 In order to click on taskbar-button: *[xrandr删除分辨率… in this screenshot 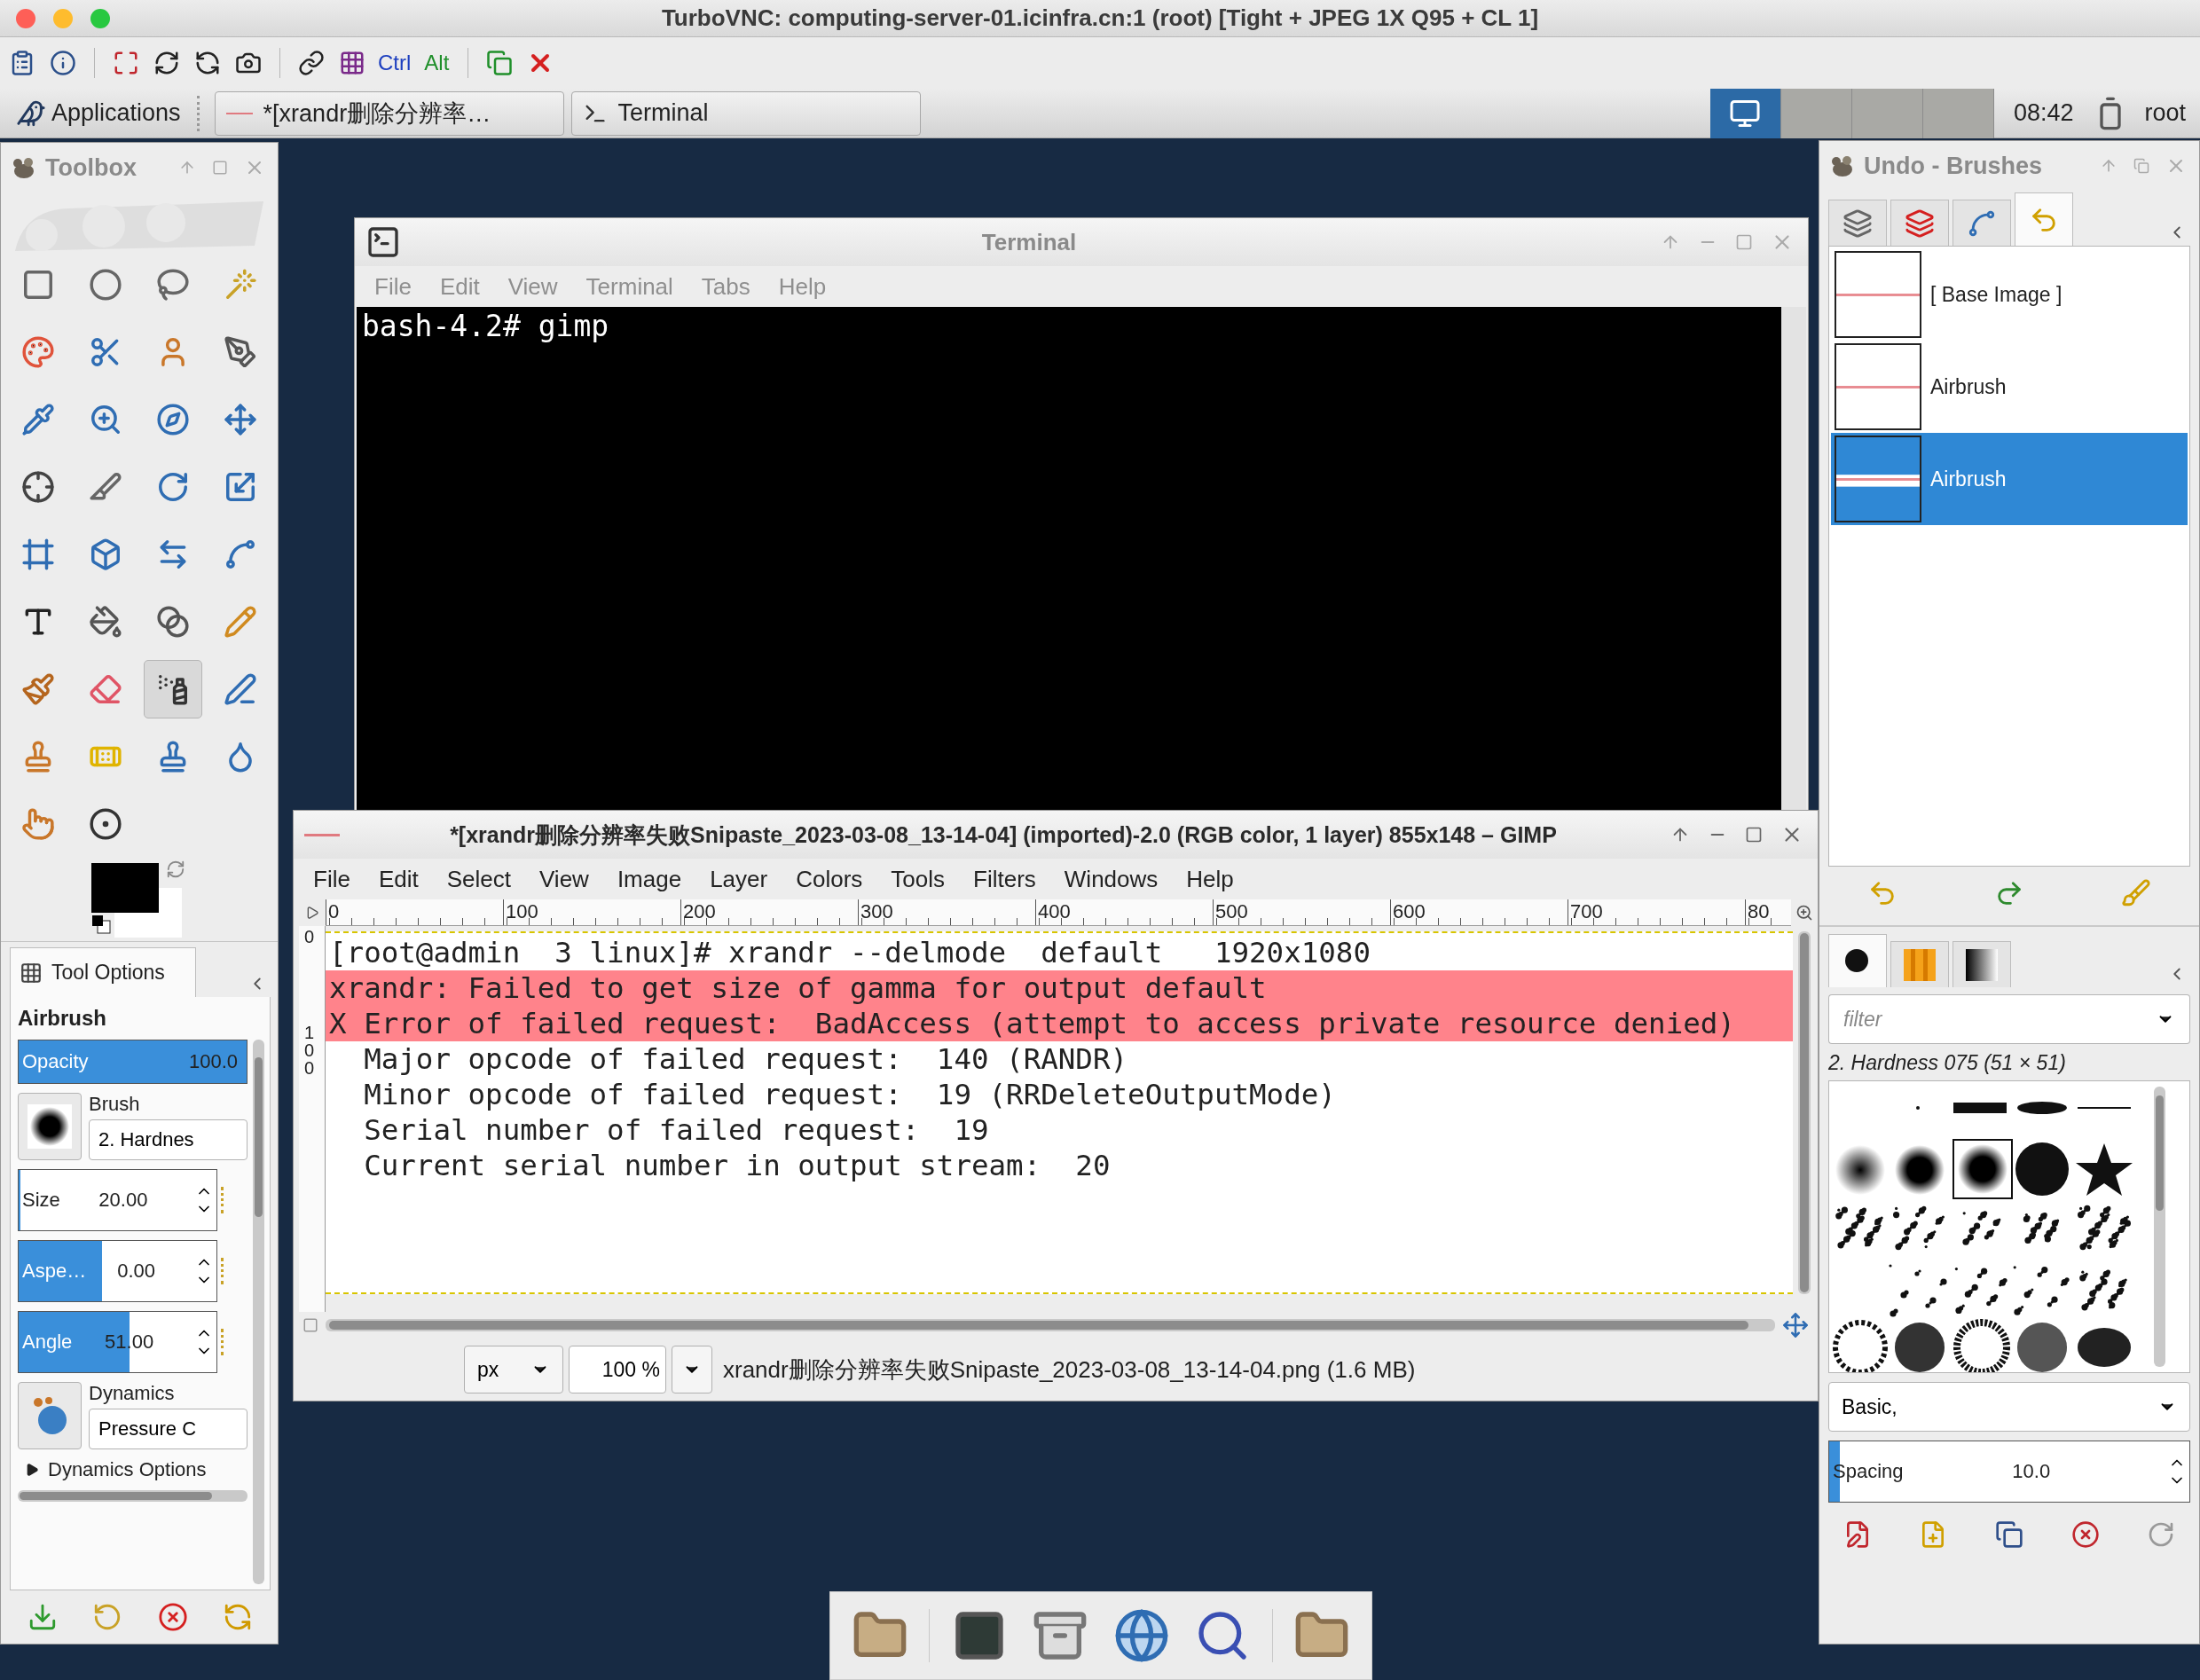, I will do `click(389, 113)`.